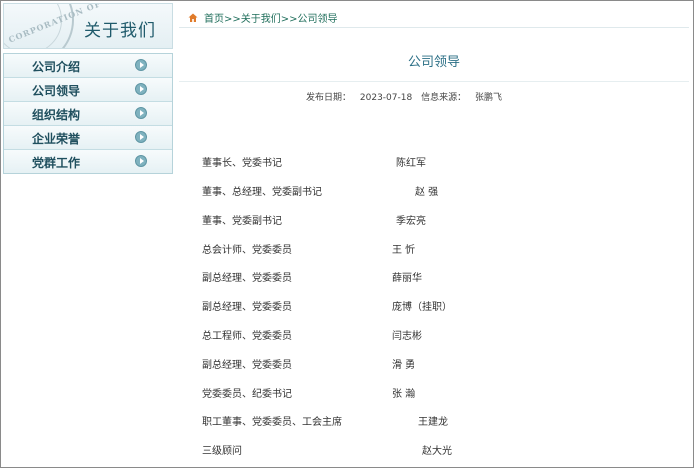 This screenshot has width=694, height=468. I want to click on leader-role: 党委委员、纪委书记, so click(247, 394).